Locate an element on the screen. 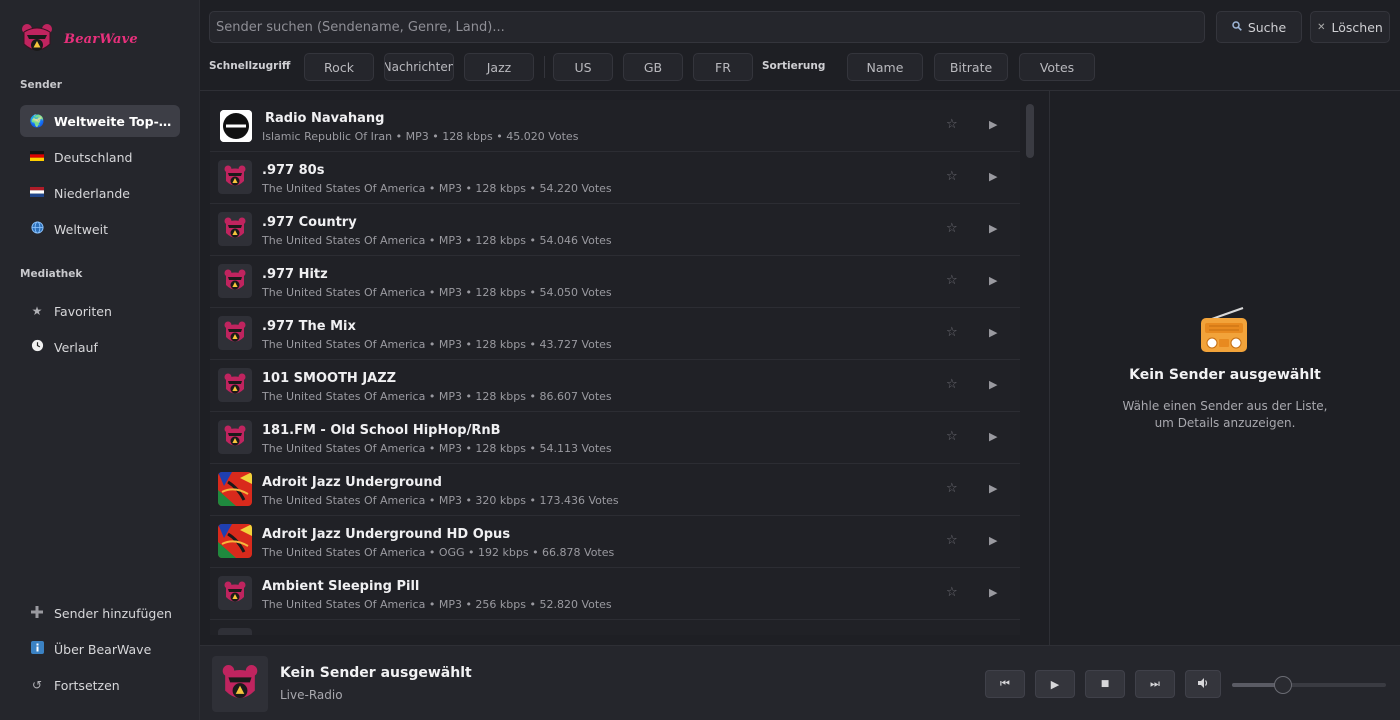 This screenshot has width=1400, height=720. sidebar-item-niederlande: Niederlande is located at coordinates (100, 193).